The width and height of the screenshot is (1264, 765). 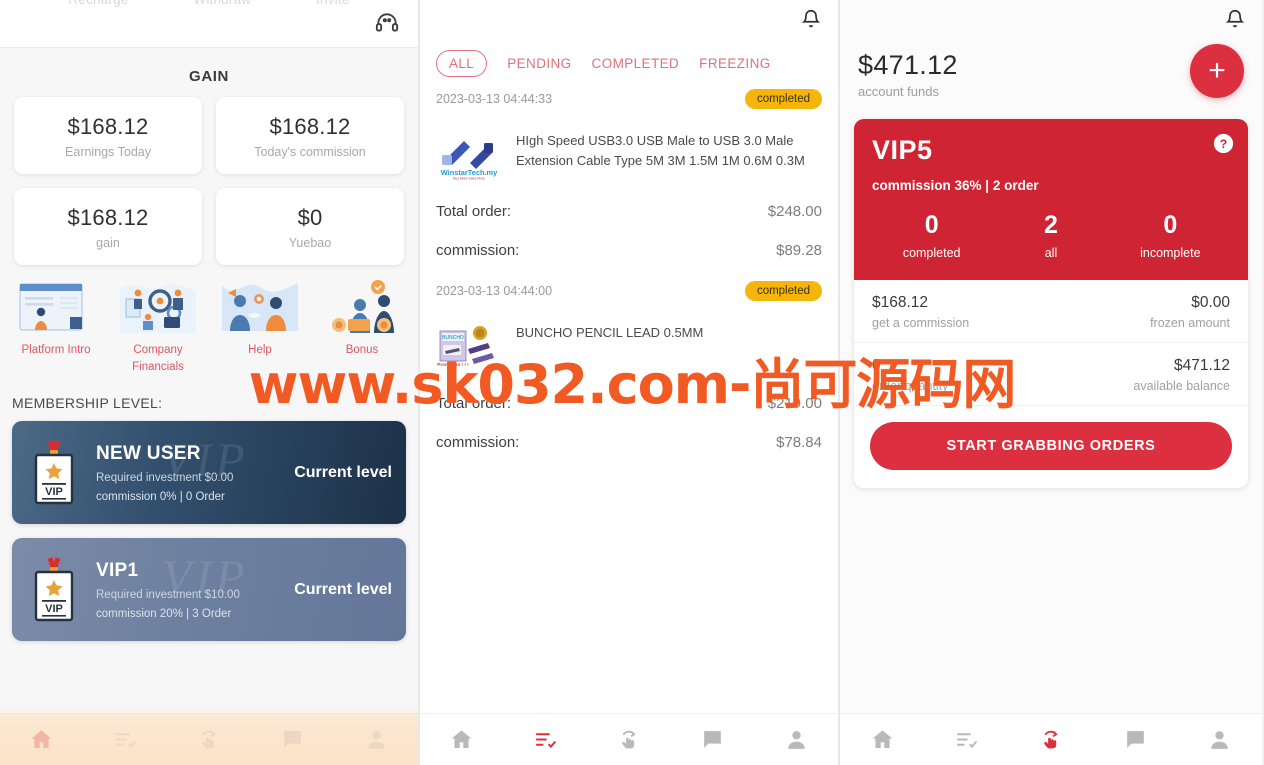 I want to click on order-date: 2023-03-13 04:44:33, so click(x=494, y=99).